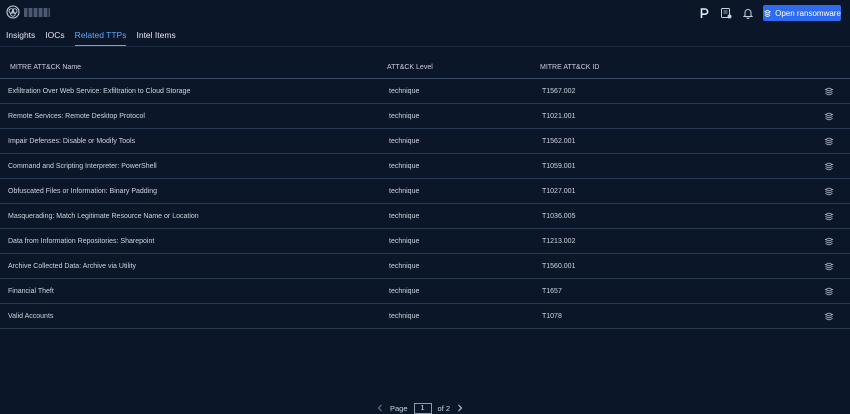 This screenshot has height=414, width=850. What do you see at coordinates (748, 13) in the screenshot?
I see `bell-icon` at bounding box center [748, 13].